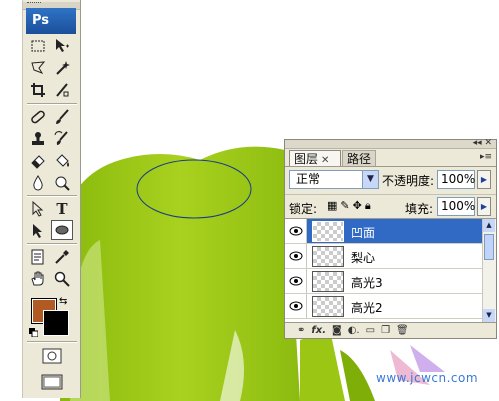 Image resolution: width=499 pixels, height=401 pixels. I want to click on ellipse-icon, so click(62, 230).